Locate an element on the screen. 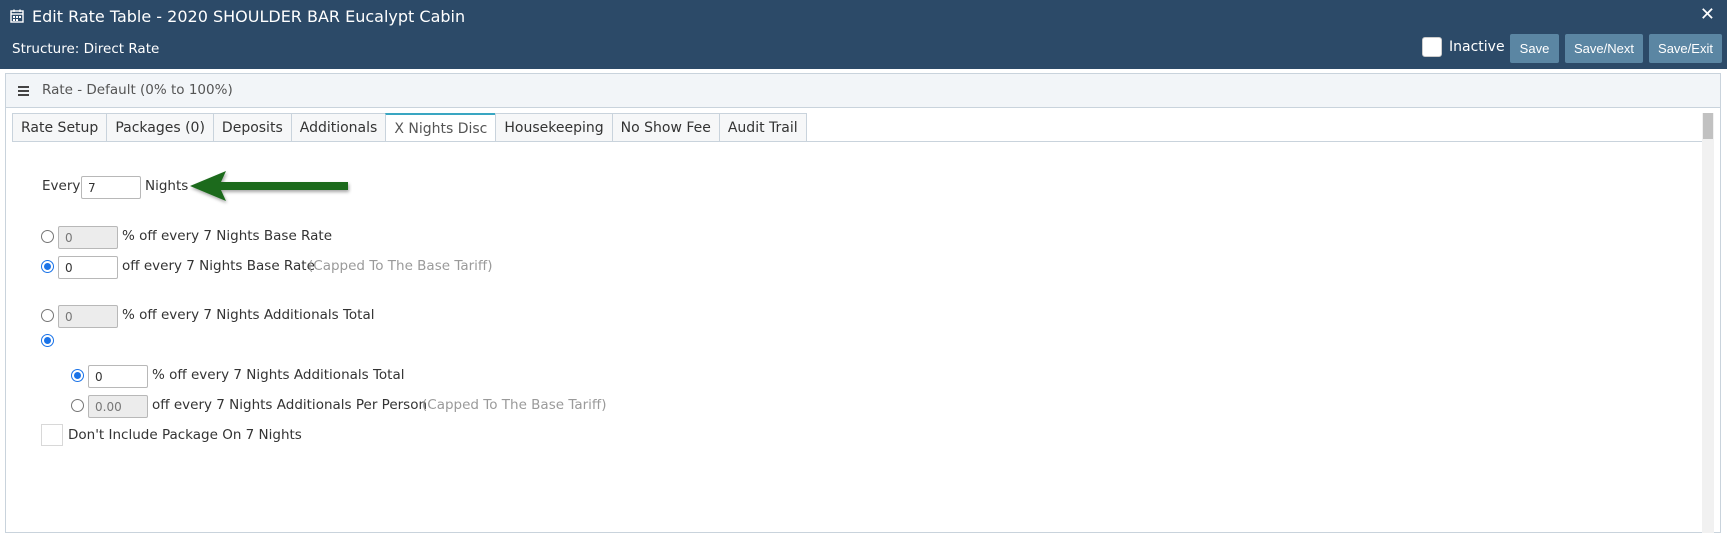 The height and width of the screenshot is (533, 1727). base-amt-input is located at coordinates (88, 267).